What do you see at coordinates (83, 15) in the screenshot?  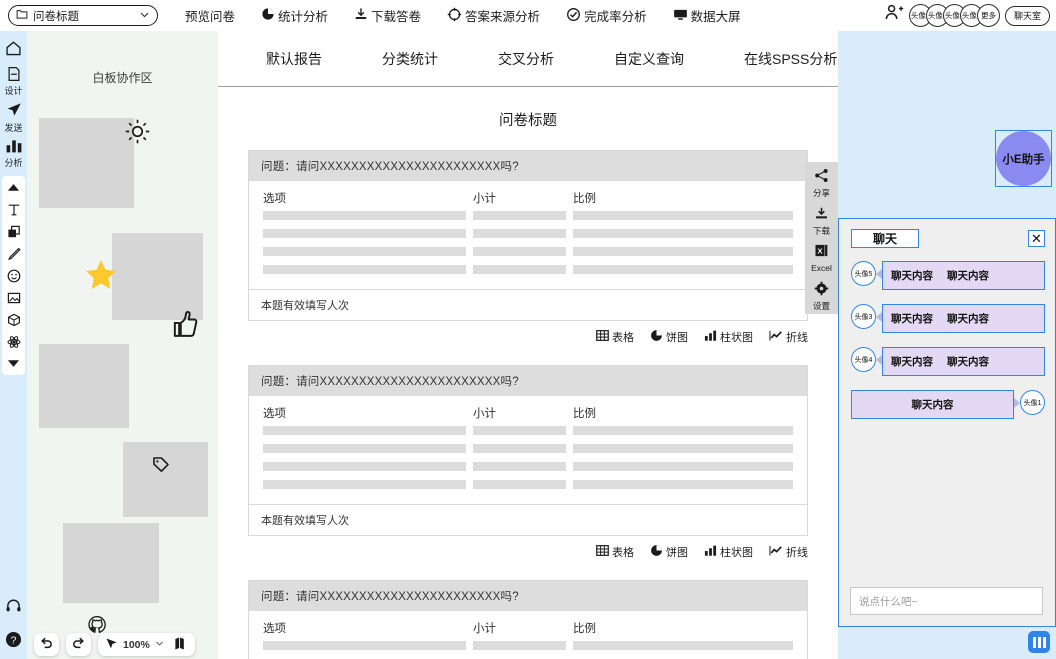 I see `questionnaire-title-selector: 问卷标题` at bounding box center [83, 15].